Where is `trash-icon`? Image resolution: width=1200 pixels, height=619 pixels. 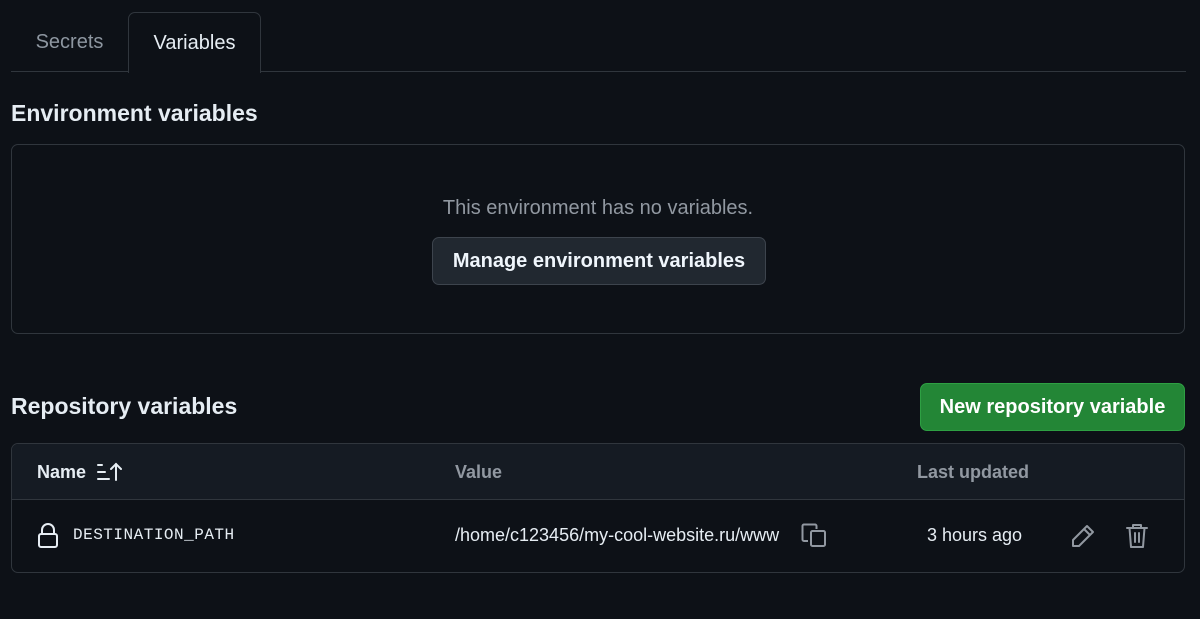
trash-icon is located at coordinates (1137, 536).